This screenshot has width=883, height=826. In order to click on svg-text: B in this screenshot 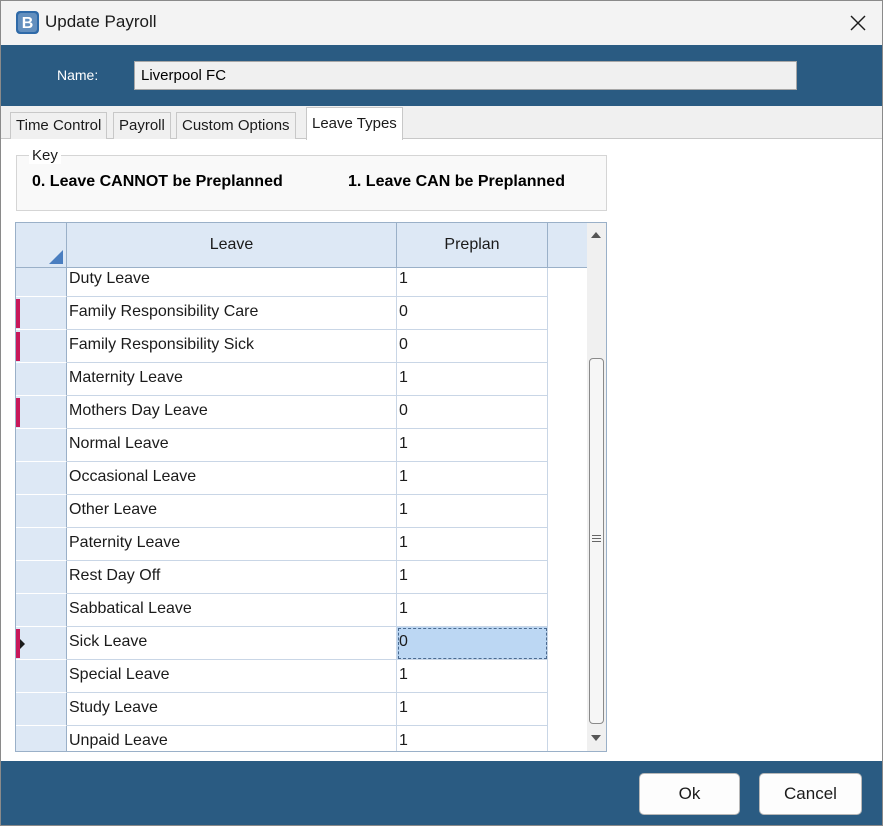, I will do `click(28, 23)`.